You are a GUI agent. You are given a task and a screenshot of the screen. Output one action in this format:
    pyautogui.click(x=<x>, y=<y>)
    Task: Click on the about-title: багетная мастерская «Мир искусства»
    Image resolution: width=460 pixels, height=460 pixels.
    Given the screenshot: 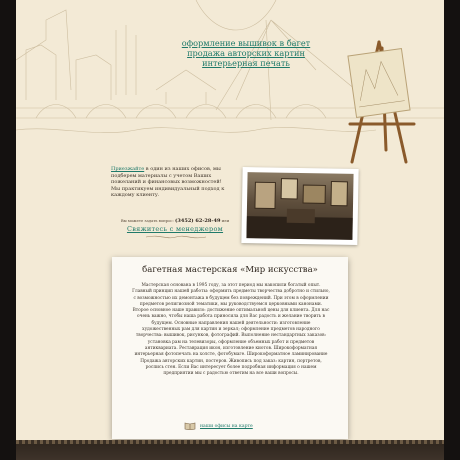 What is the action you would take?
    pyautogui.click(x=230, y=270)
    